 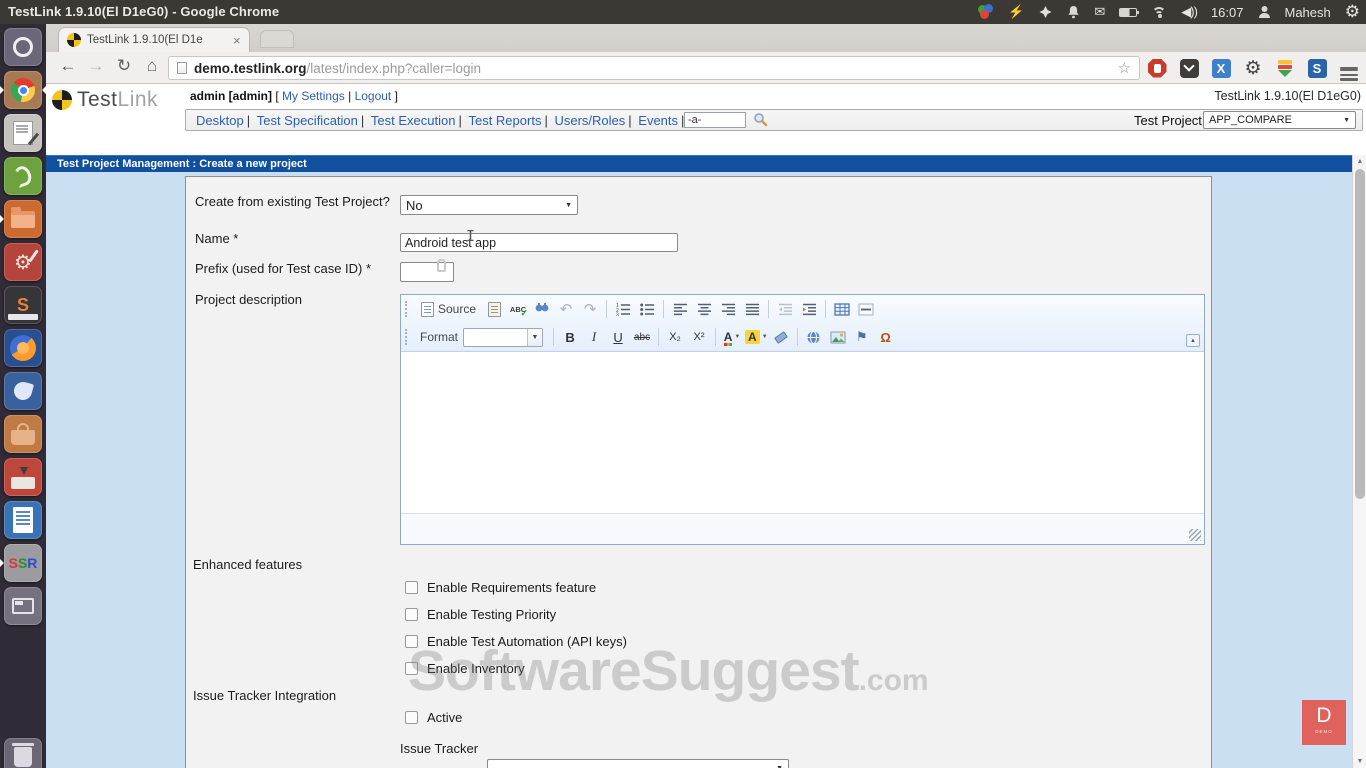 I want to click on clock: 16:07, so click(x=1227, y=12).